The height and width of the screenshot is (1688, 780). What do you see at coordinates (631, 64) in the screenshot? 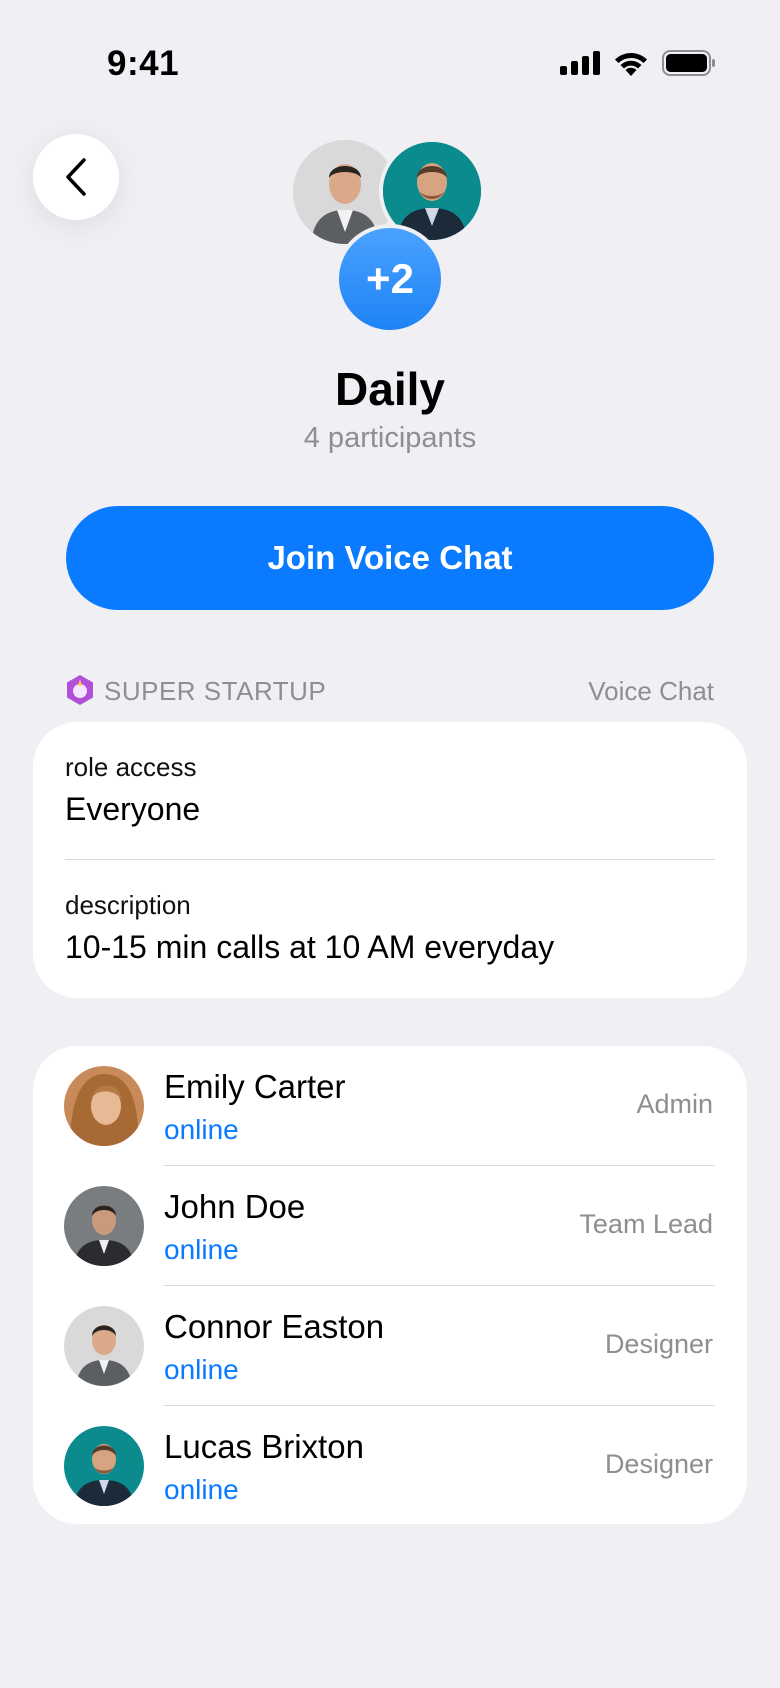
I see `wifi-icon` at bounding box center [631, 64].